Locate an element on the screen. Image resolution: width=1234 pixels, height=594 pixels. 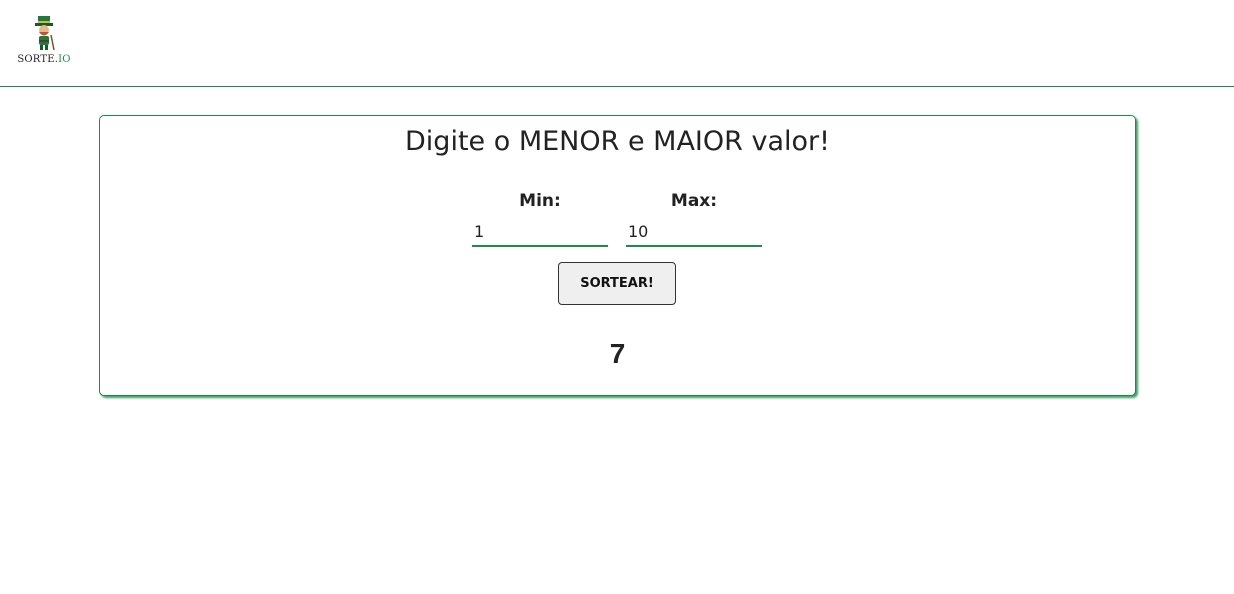
leprechaun-icon is located at coordinates (45, 33).